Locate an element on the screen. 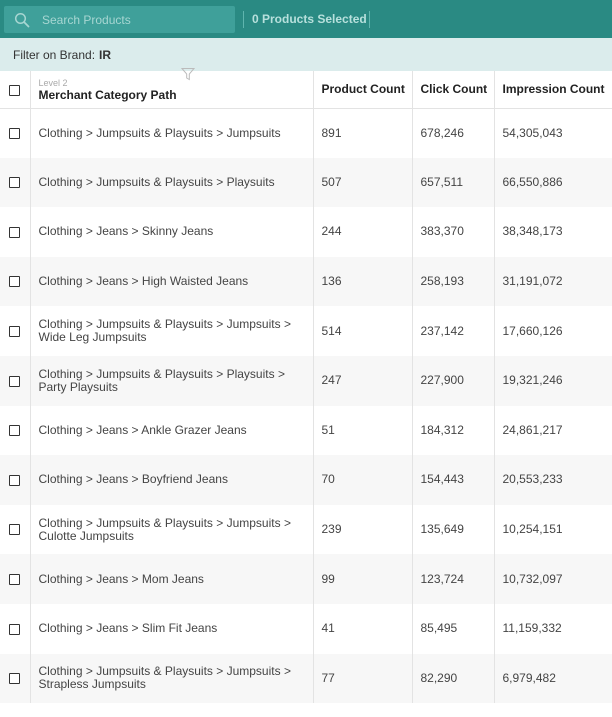 The image size is (612, 717). product-count-cell: 247 is located at coordinates (363, 380).